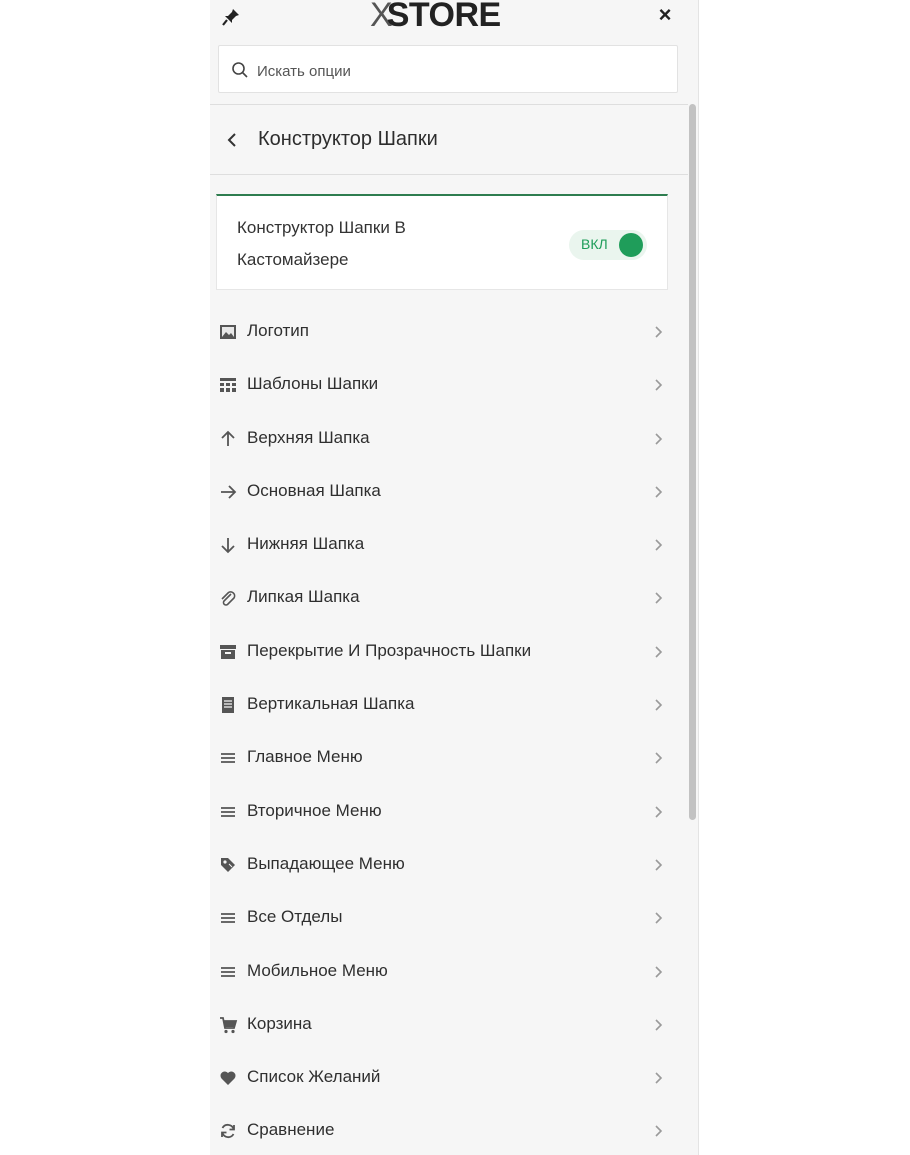 This screenshot has width=910, height=1155. I want to click on menu-item: Корзина, so click(449, 1025).